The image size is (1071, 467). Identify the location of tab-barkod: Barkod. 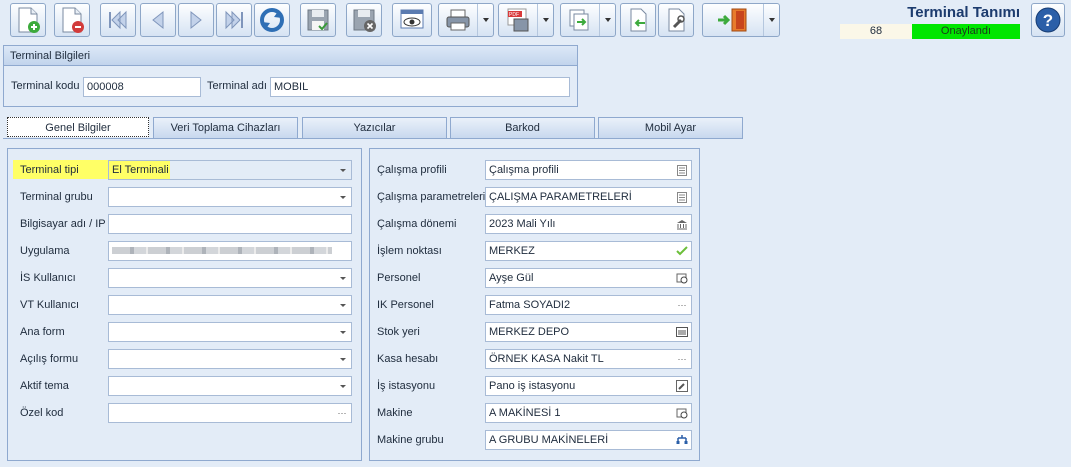
(522, 127).